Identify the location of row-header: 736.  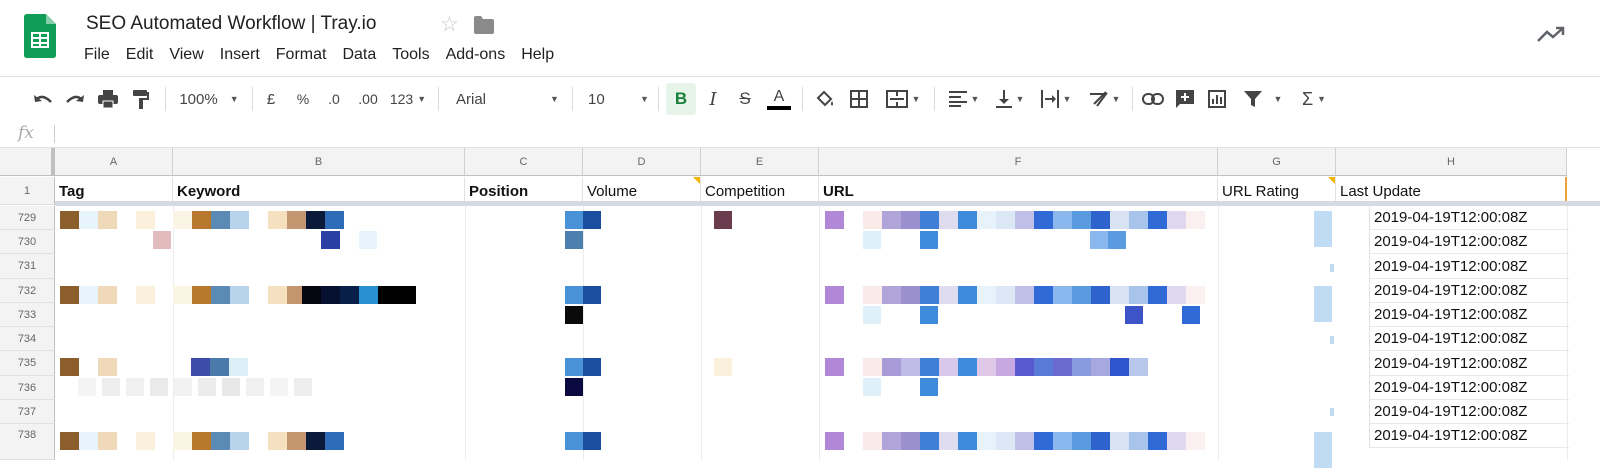
(27, 388).